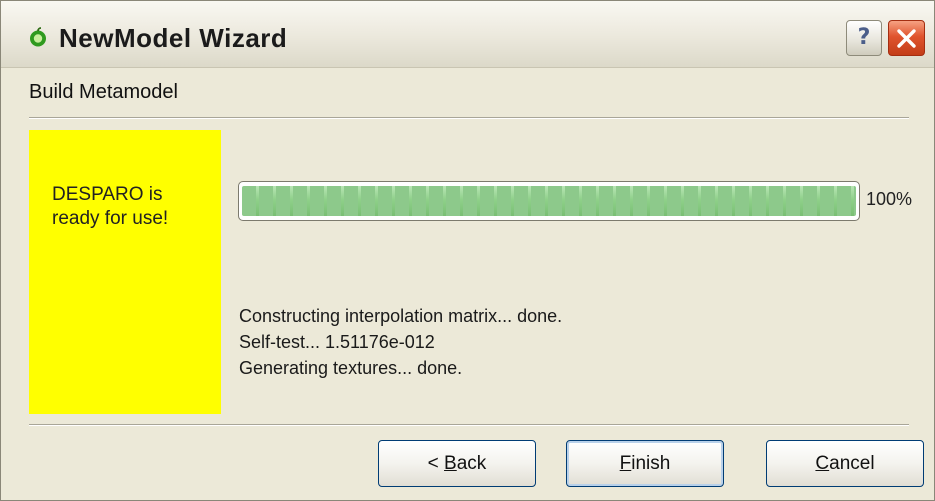 This screenshot has height=501, width=935. What do you see at coordinates (651, 463) in the screenshot?
I see `finish-button-rest: inish` at bounding box center [651, 463].